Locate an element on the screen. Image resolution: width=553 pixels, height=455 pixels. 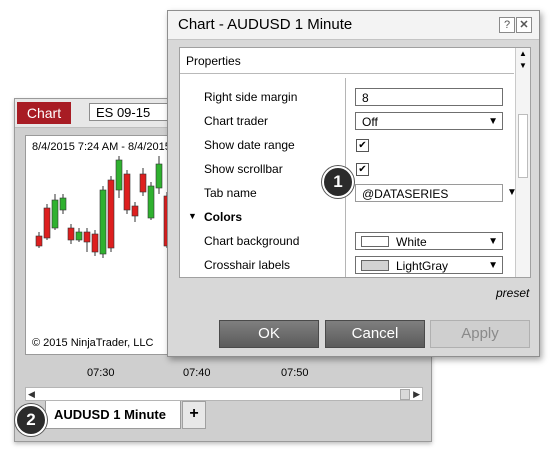
callout-2: 2 is located at coordinates (31, 420).